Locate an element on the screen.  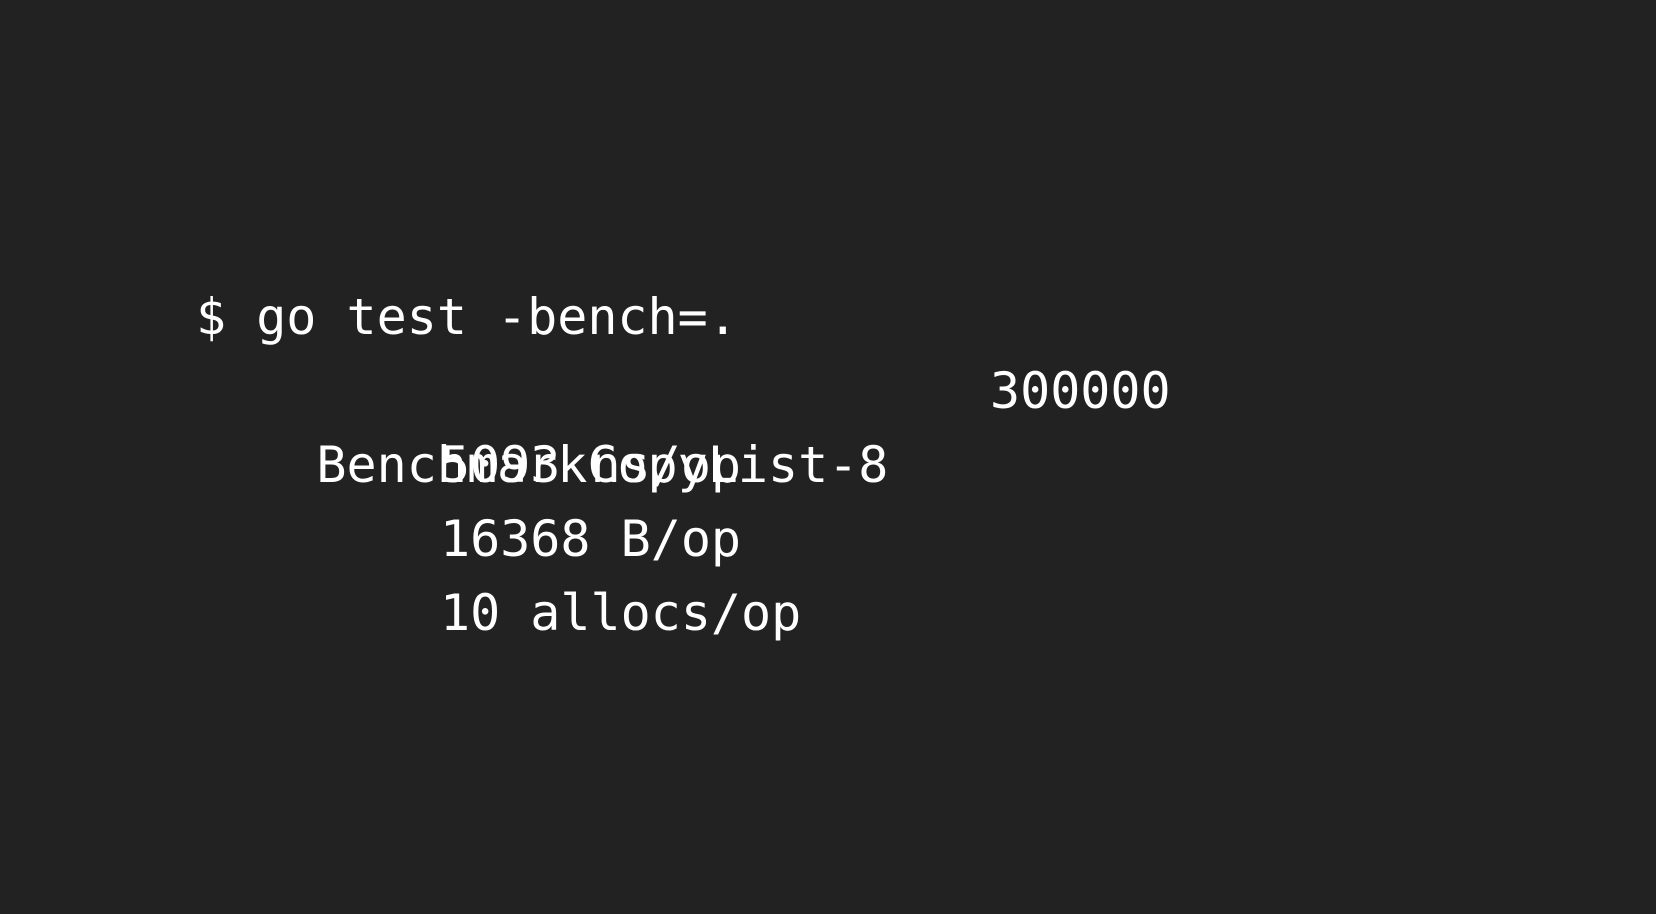
benchmark-ns-per-op: 5093 ns/op is located at coordinates (591, 465).